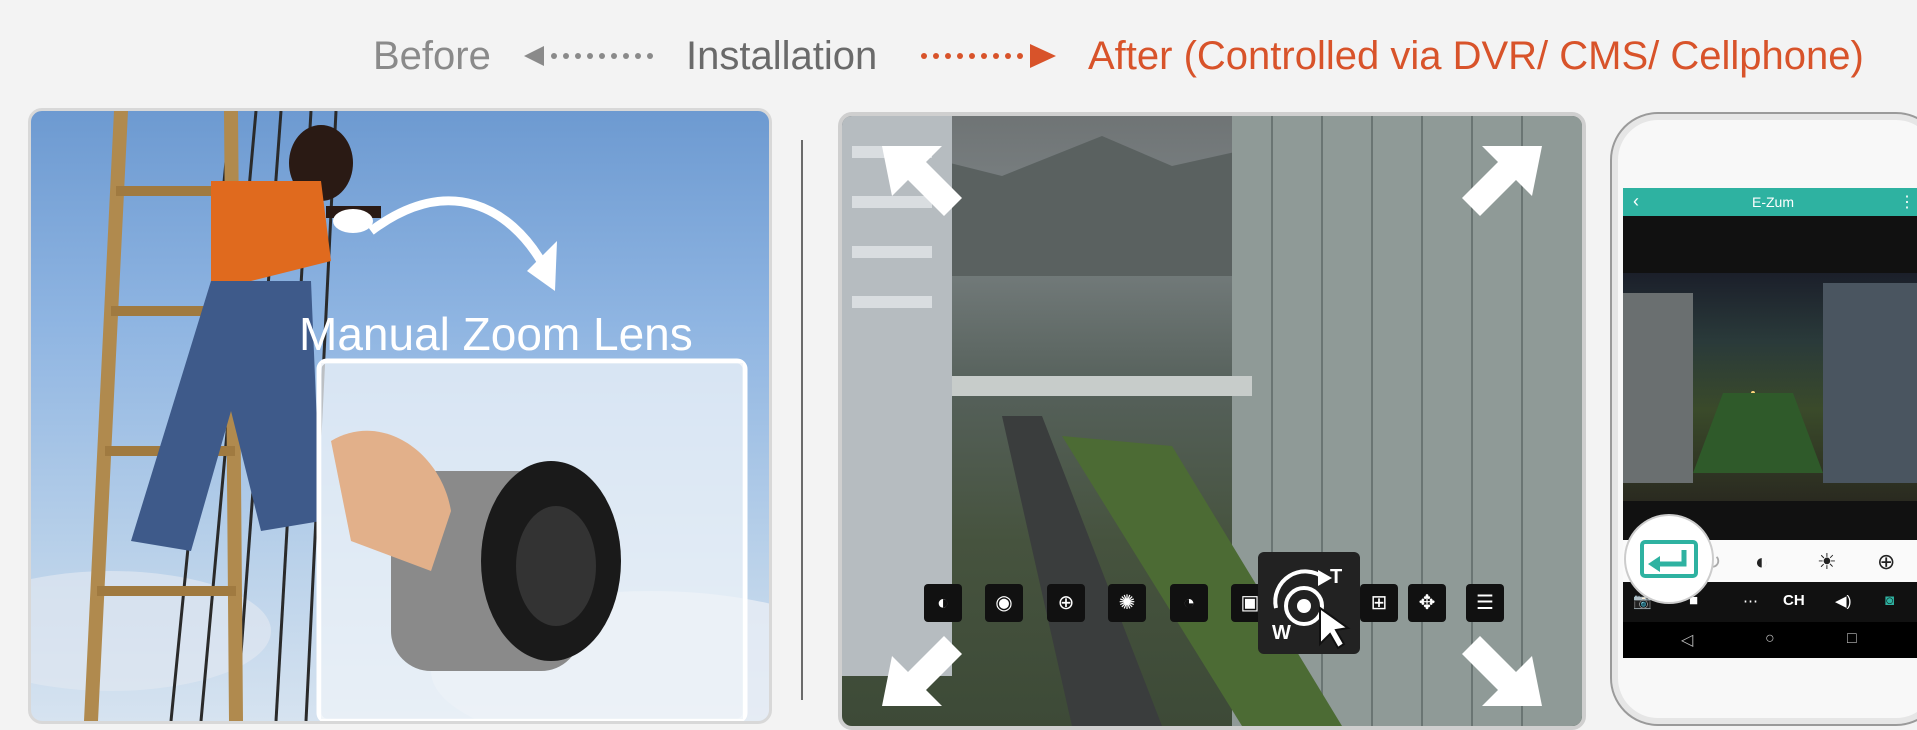 The image size is (1917, 730). Describe the element at coordinates (1004, 603) in the screenshot. I see `iris-icon: ◉` at that location.